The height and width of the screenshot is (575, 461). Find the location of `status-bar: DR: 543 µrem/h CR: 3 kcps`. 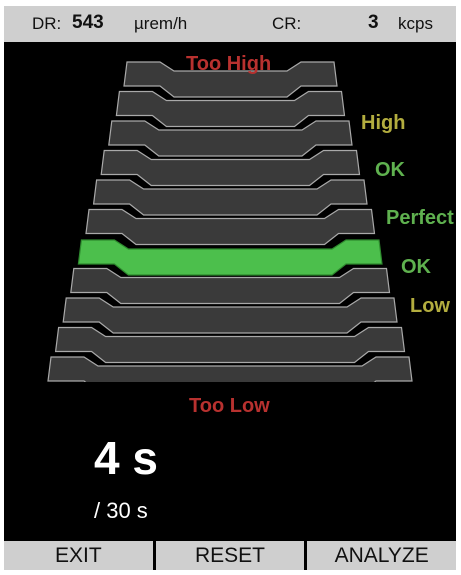

status-bar: DR: 543 µrem/h CR: 3 kcps is located at coordinates (230, 24).